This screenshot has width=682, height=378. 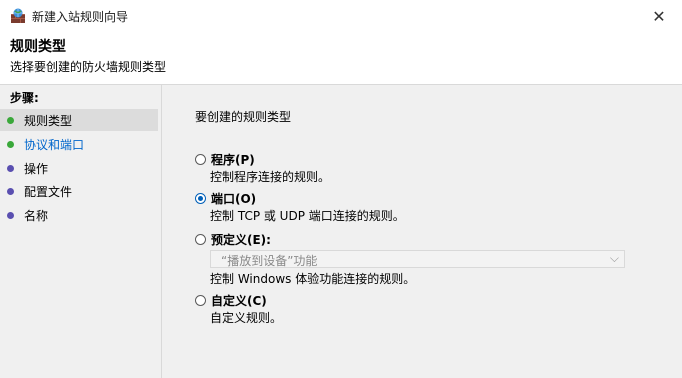 I want to click on step-profile: 配置文件, so click(x=79, y=191).